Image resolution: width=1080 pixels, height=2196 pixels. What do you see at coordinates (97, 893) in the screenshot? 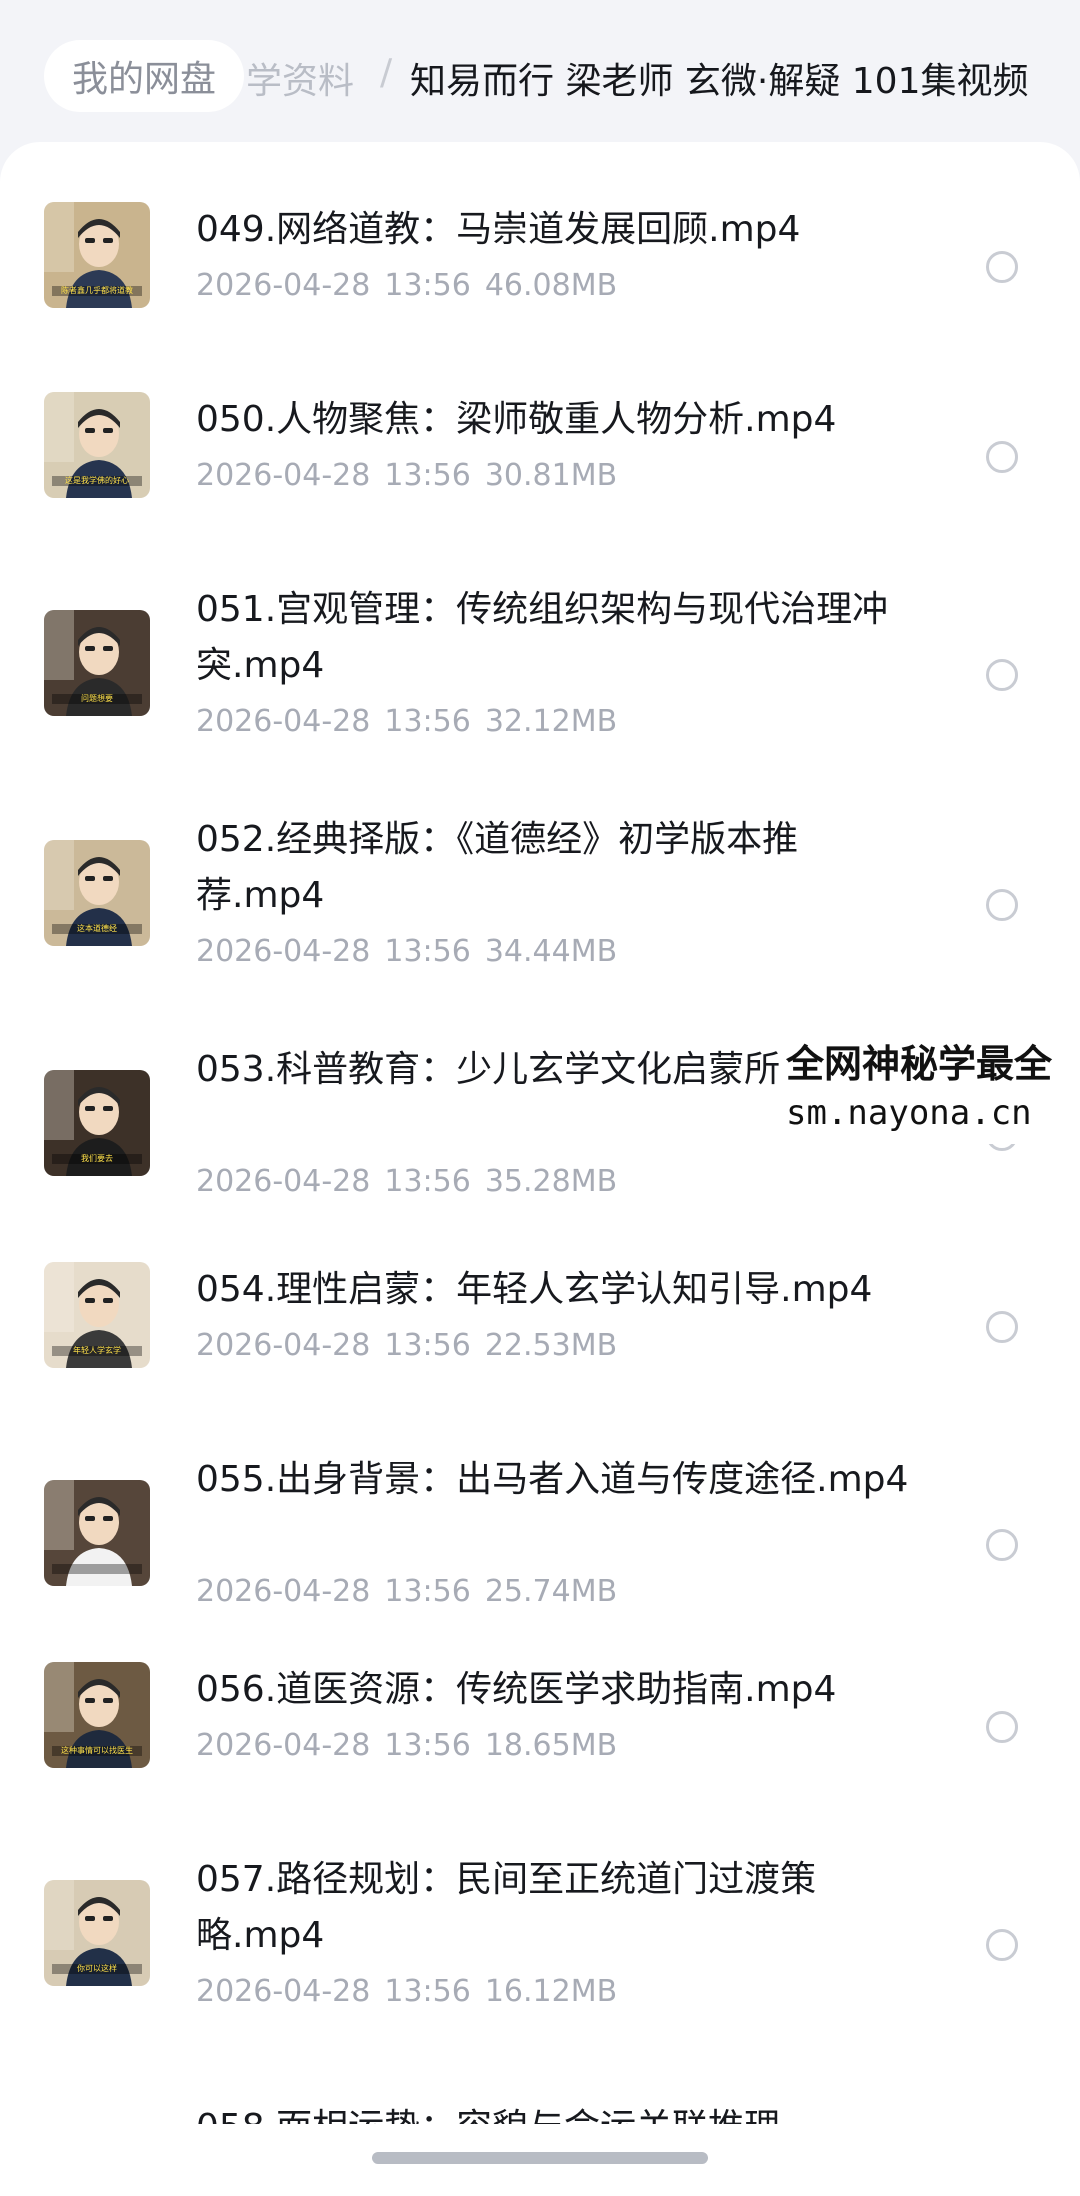
I see `video-thumbnail: 这本道德经` at bounding box center [97, 893].